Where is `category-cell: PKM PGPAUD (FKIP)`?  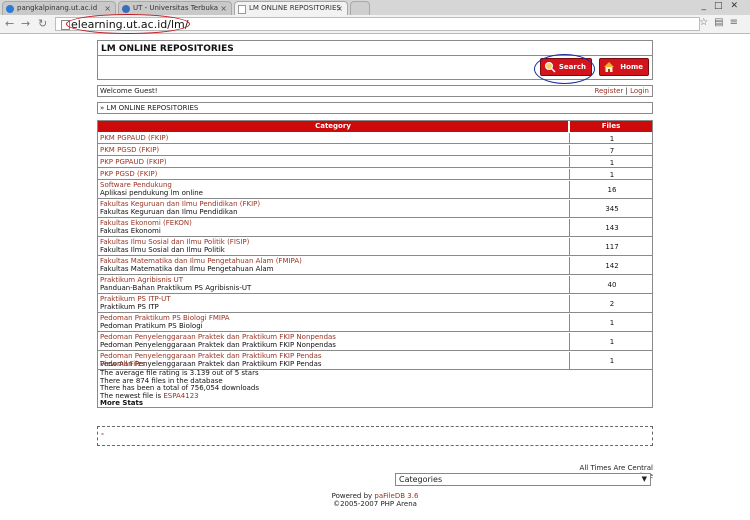
category-cell: PKM PGPAUD (FKIP) is located at coordinates (134, 138).